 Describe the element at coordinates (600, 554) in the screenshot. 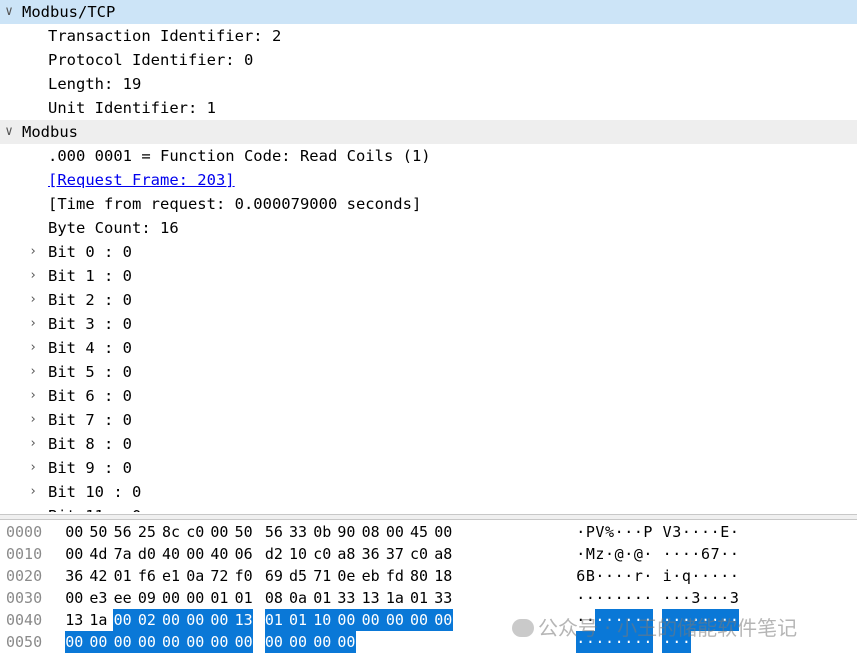

I see `ascii-char: z` at that location.